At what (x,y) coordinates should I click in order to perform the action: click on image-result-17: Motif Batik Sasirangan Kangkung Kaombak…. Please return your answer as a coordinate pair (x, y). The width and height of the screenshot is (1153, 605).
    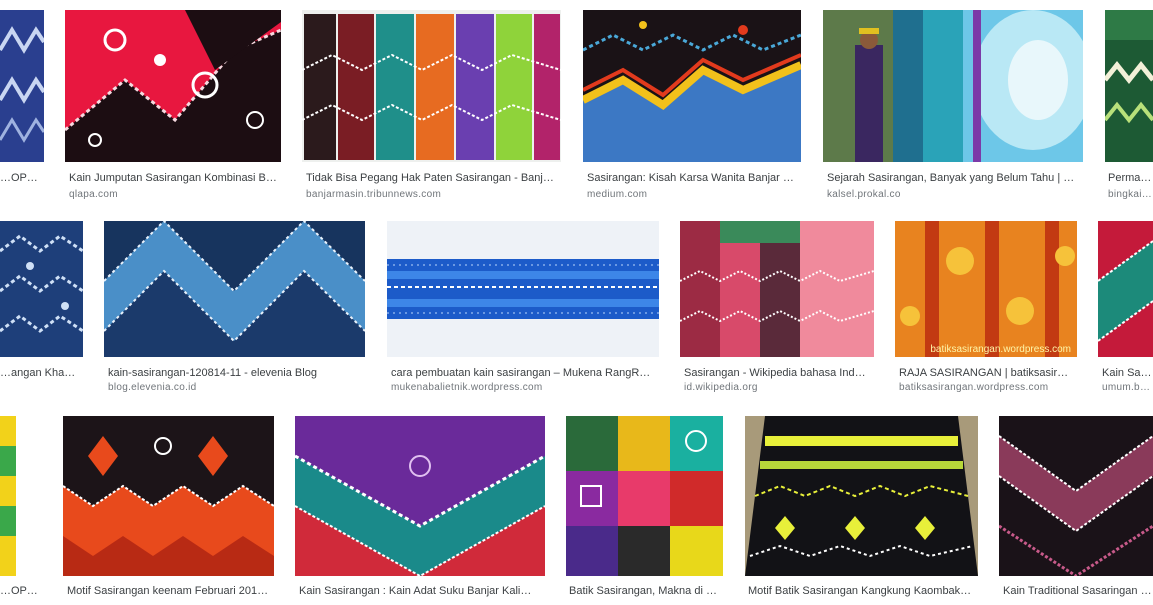
    Looking at the image, I should click on (861, 510).